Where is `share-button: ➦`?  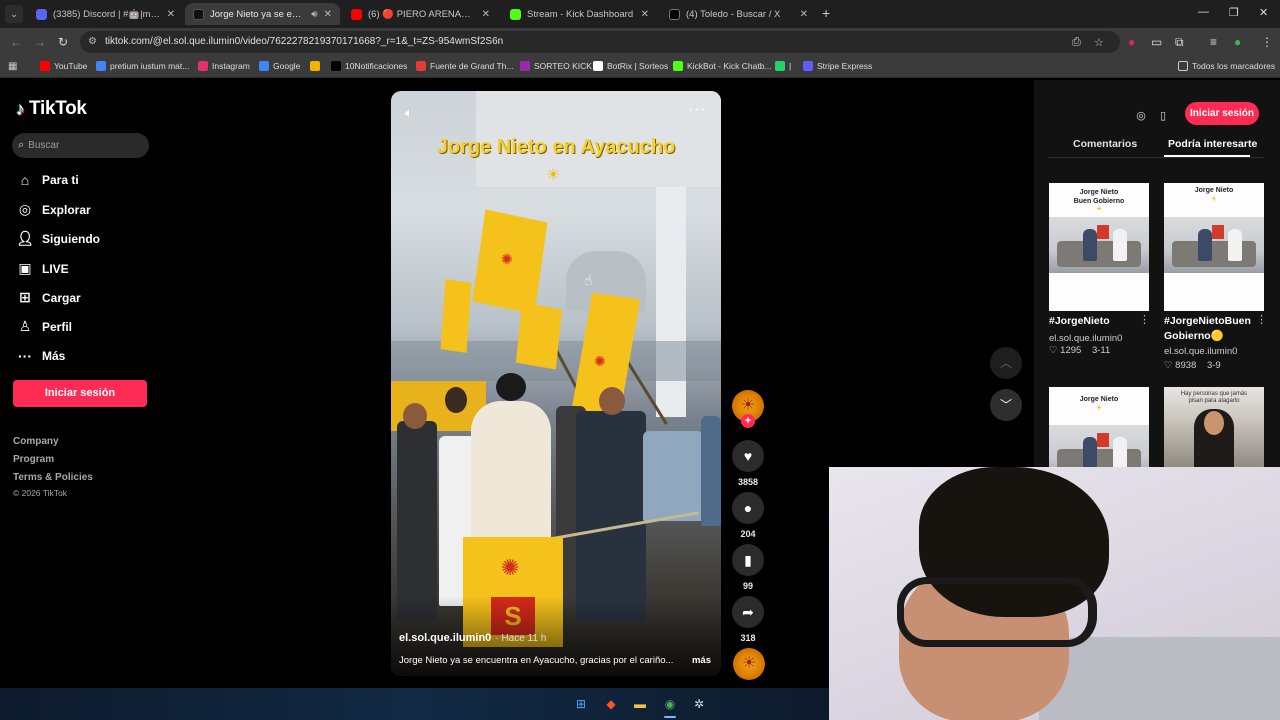 share-button: ➦ is located at coordinates (748, 612).